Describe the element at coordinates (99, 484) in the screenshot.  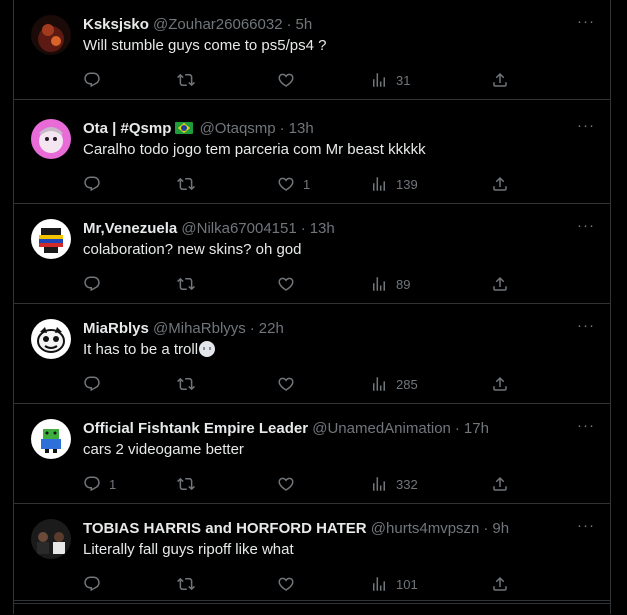
I see `reply-button: 1` at that location.